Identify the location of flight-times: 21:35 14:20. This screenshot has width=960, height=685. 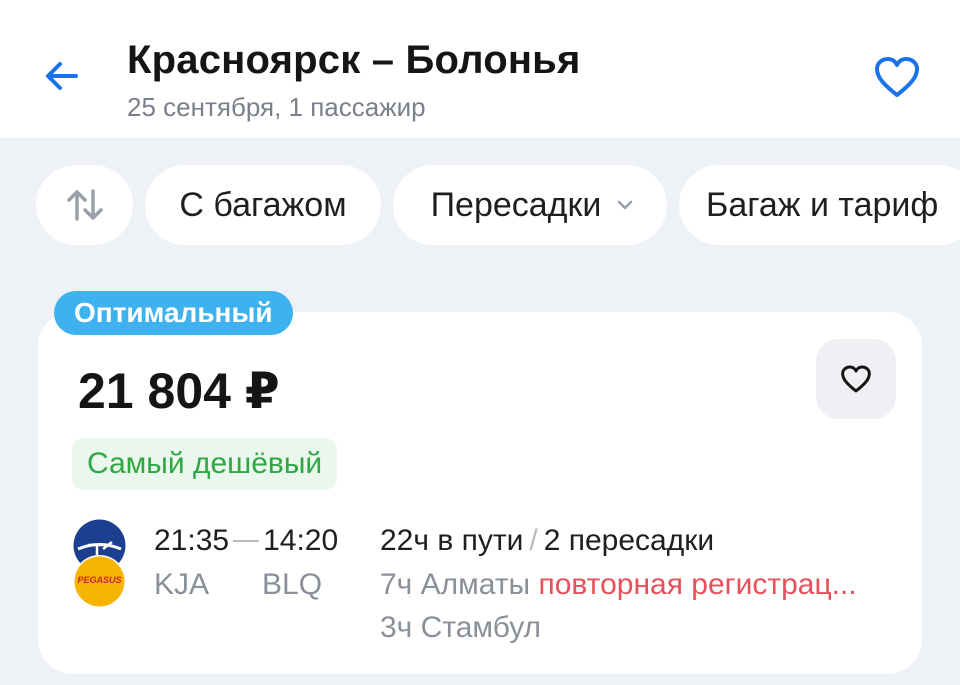
(246, 541).